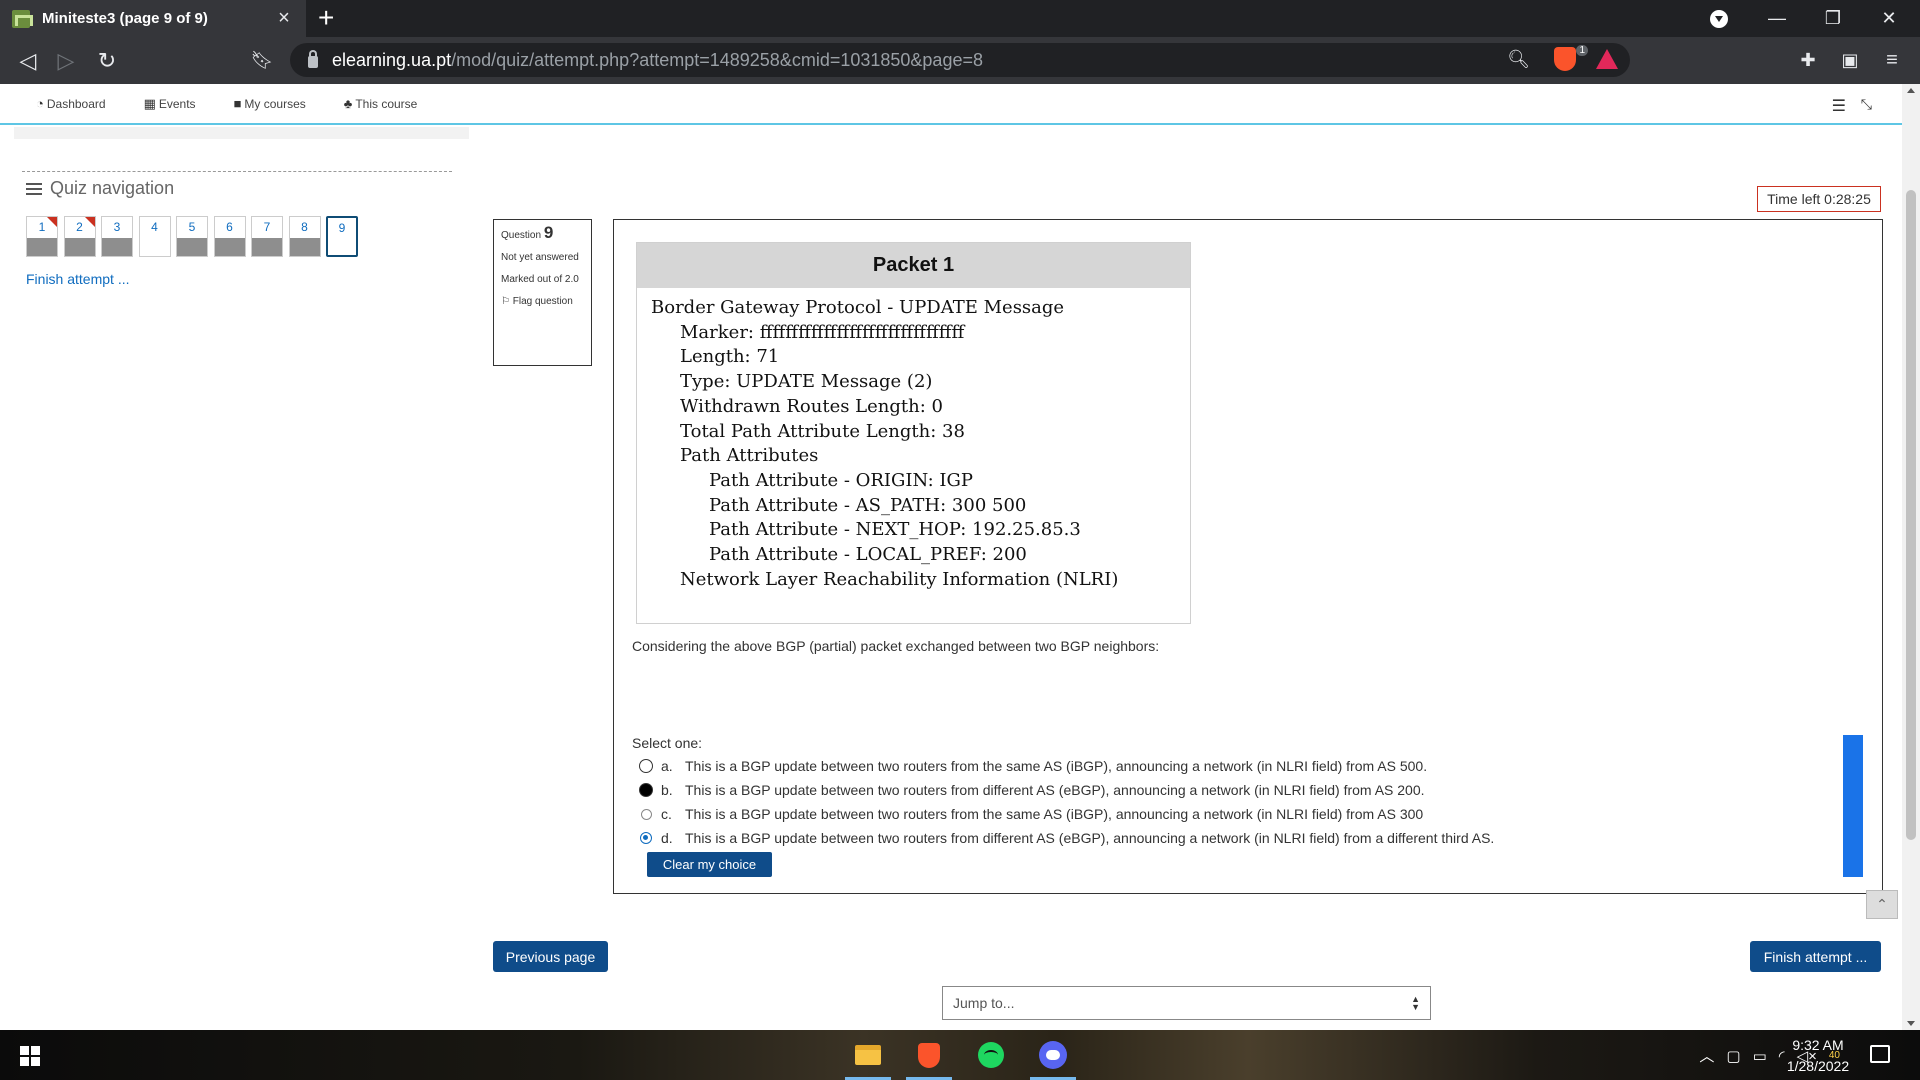 Image resolution: width=1920 pixels, height=1080 pixels. I want to click on quiz-nav-button-5: 5, so click(192, 236).